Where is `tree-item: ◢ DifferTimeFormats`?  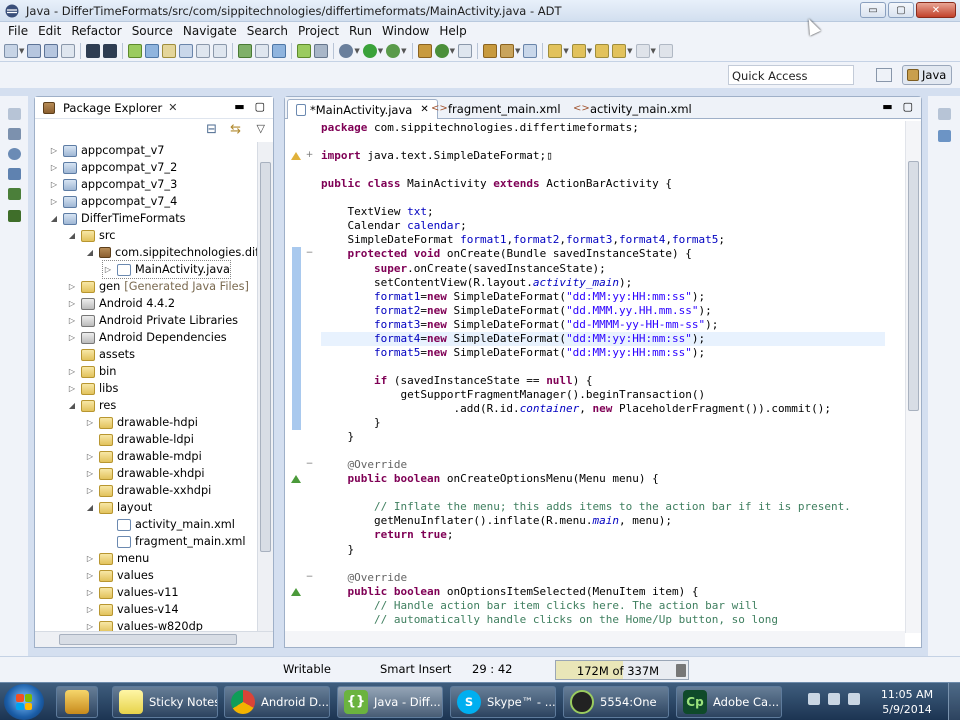
tree-item: ◢ DifferTimeFormats is located at coordinates (117, 218).